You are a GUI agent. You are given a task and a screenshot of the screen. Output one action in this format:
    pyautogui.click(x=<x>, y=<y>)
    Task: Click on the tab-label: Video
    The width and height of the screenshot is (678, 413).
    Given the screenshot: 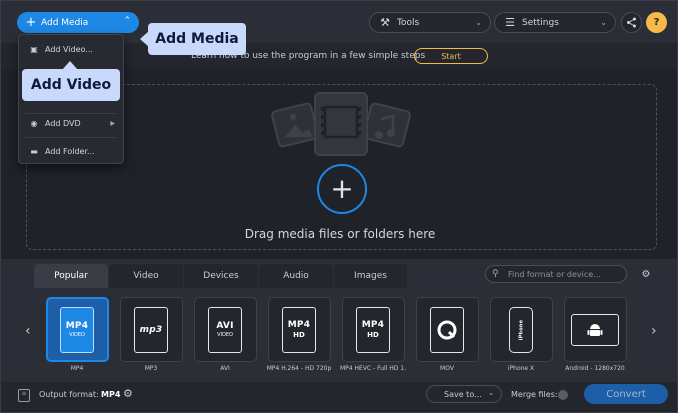 What is the action you would take?
    pyautogui.click(x=146, y=276)
    